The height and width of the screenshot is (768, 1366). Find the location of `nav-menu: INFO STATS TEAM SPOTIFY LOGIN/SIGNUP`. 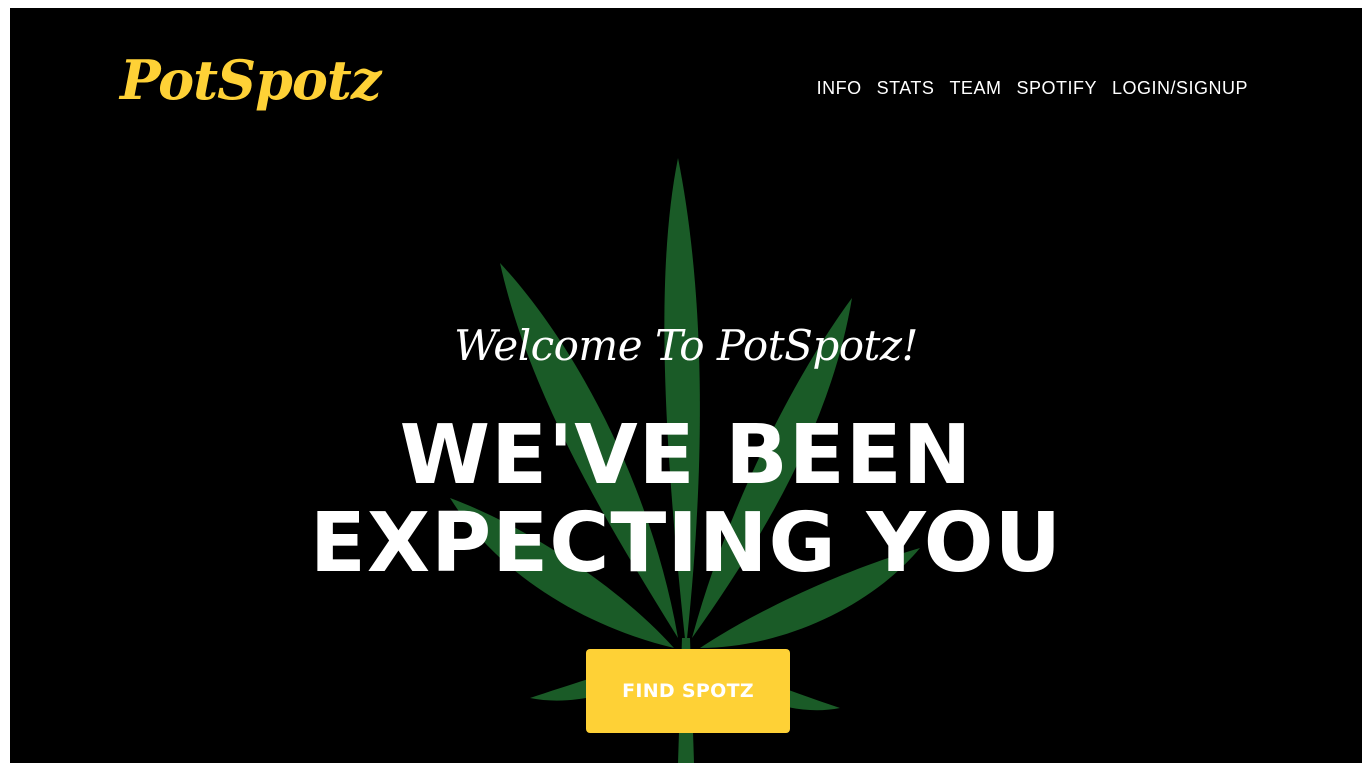

nav-menu: INFO STATS TEAM SPOTIFY LOGIN/SIGNUP is located at coordinates (1025, 88).